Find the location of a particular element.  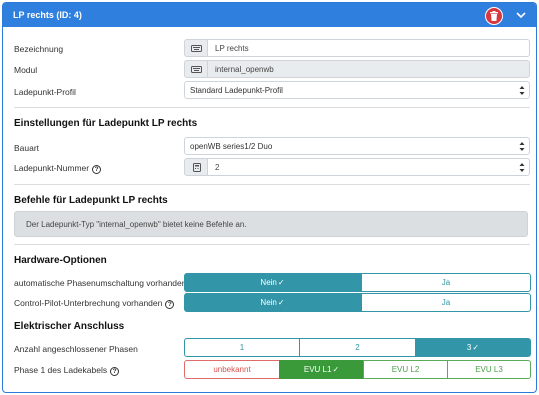

modul-field: internal_openwb is located at coordinates (368, 69).